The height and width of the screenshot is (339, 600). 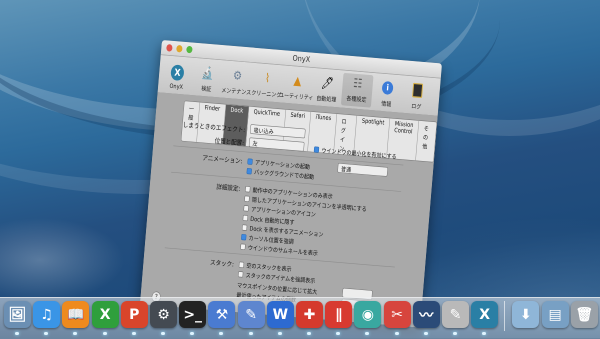 What do you see at coordinates (193, 314) in the screenshot?
I see `terminal-icon: >_` at bounding box center [193, 314].